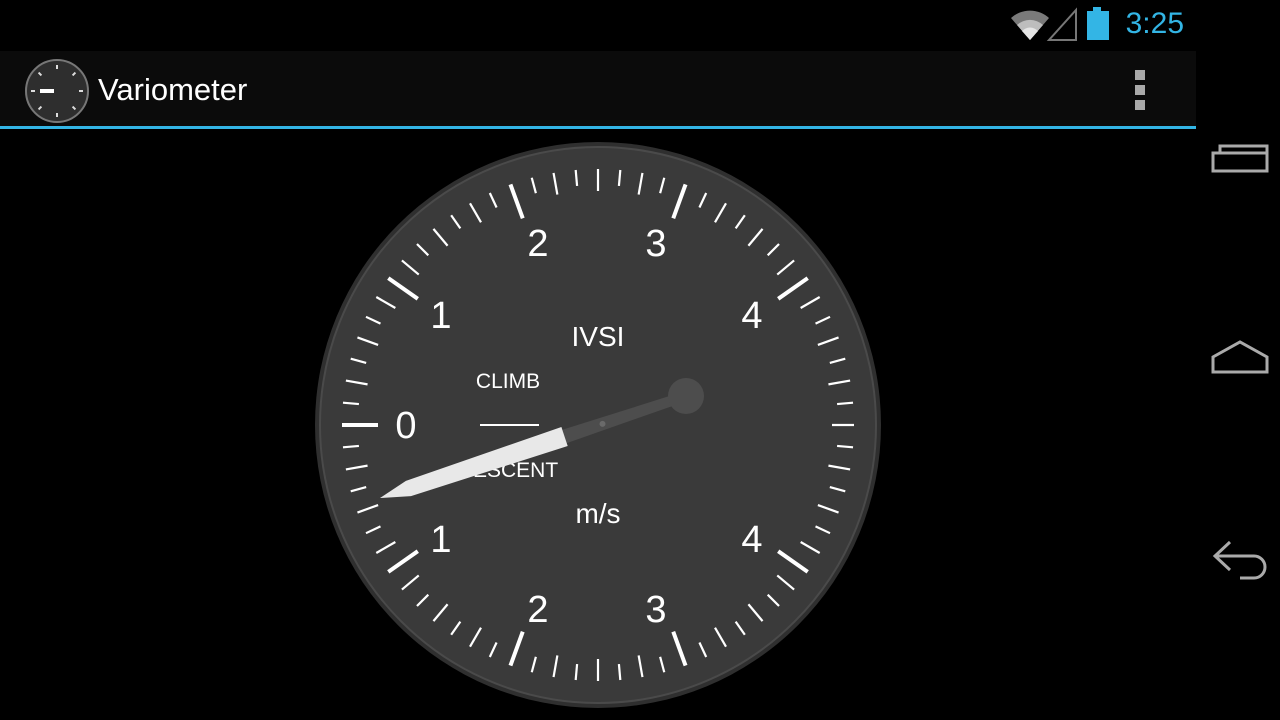 This screenshot has width=1280, height=720. I want to click on zero-label: 0, so click(405, 426).